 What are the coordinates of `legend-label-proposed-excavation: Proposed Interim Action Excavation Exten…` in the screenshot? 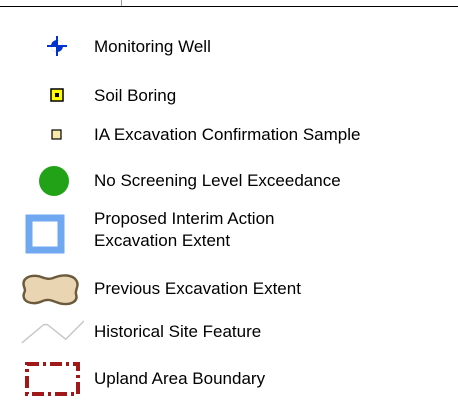 It's located at (264, 230).